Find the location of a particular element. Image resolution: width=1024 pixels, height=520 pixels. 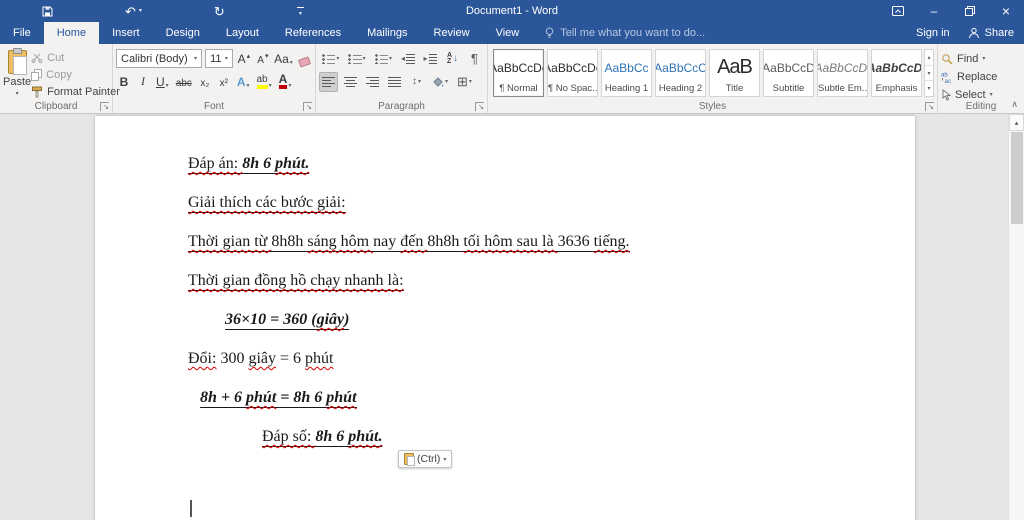

font-row-1: Calibri (Body) ▾ 11 ▾ A ▴ A ▾ Aa ▾ is located at coordinates (214, 58).